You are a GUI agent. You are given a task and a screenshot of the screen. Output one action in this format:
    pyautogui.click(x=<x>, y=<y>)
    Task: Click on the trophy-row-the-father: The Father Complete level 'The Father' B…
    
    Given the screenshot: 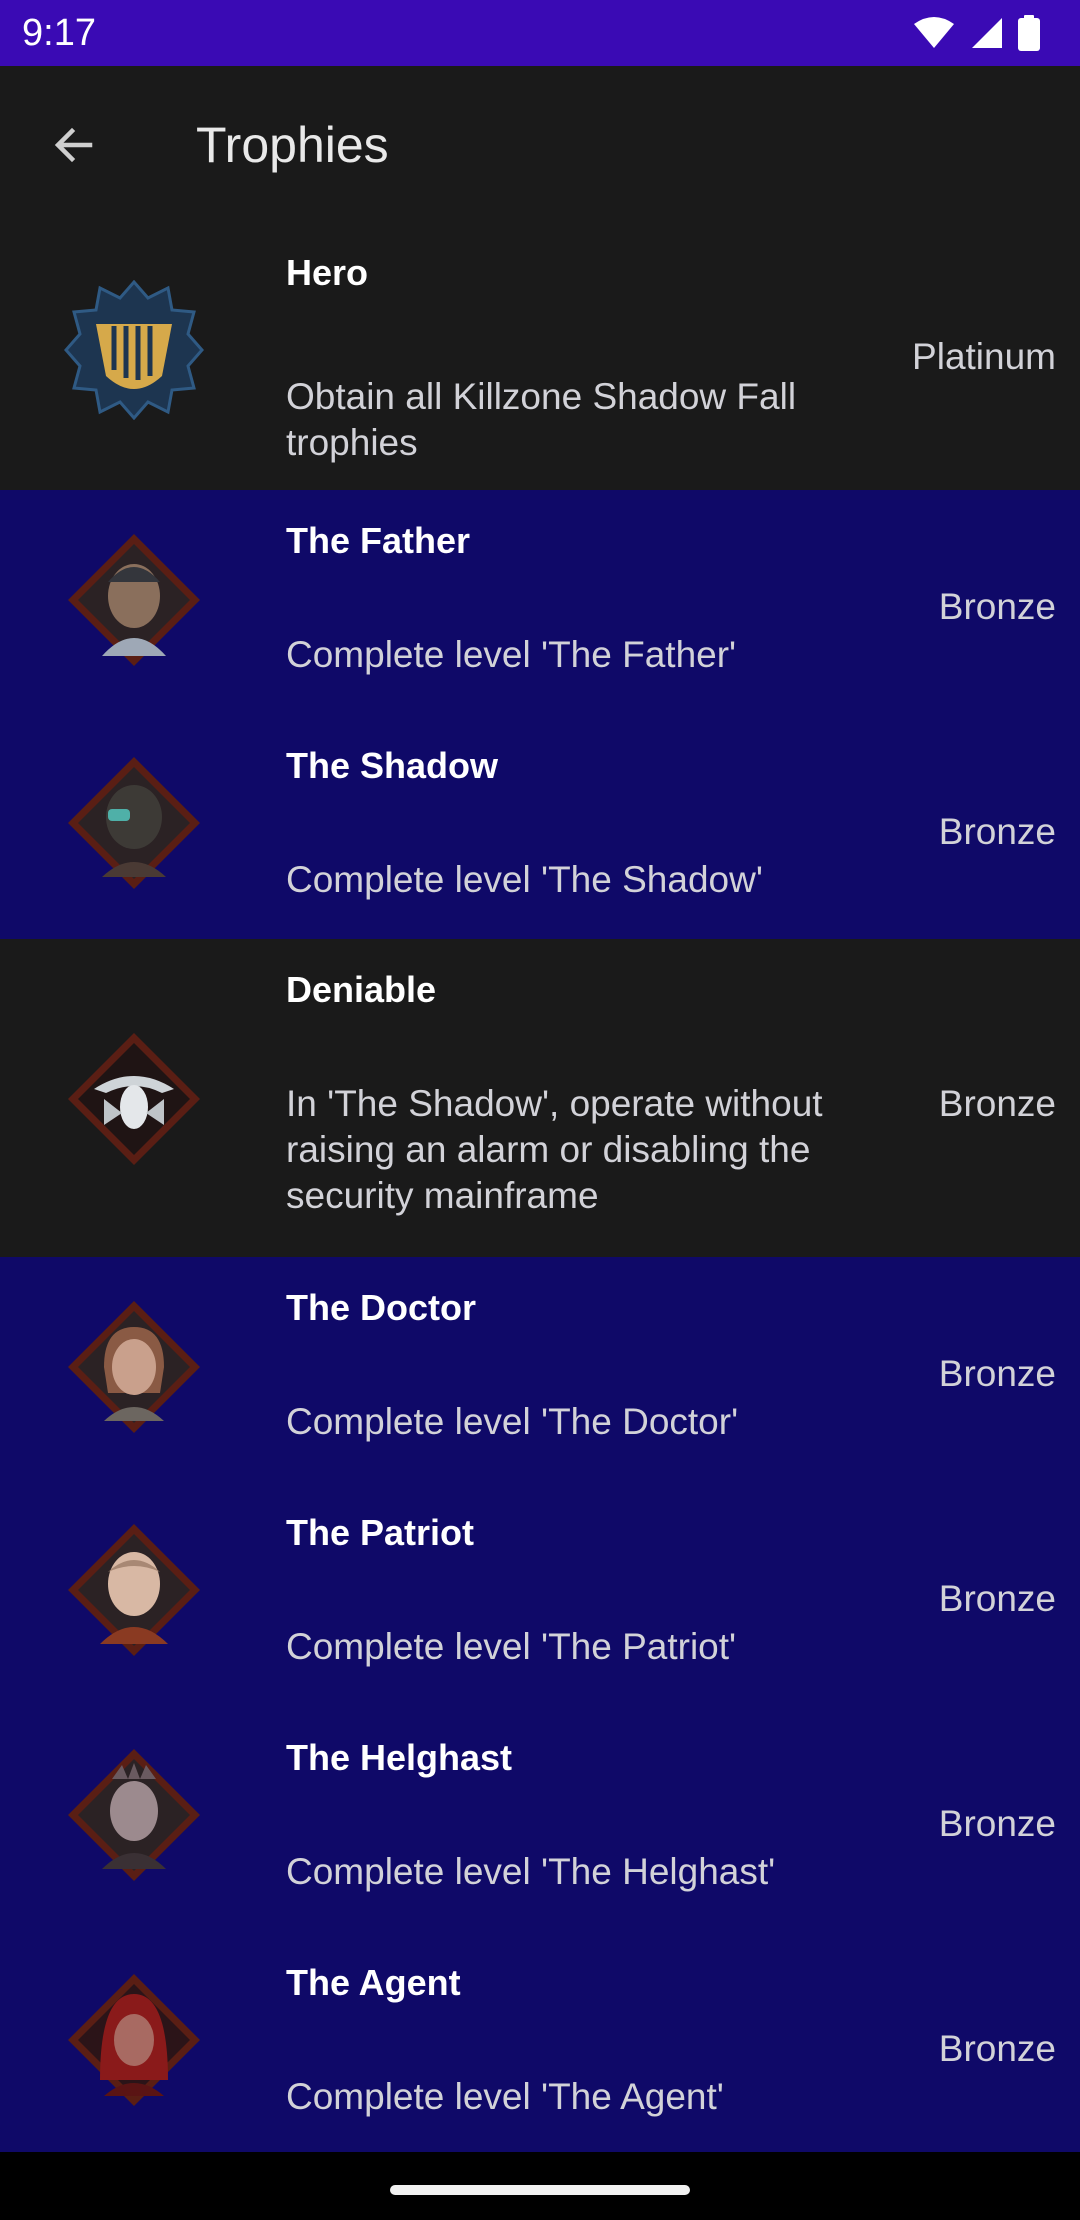 What is the action you would take?
    pyautogui.click(x=540, y=602)
    